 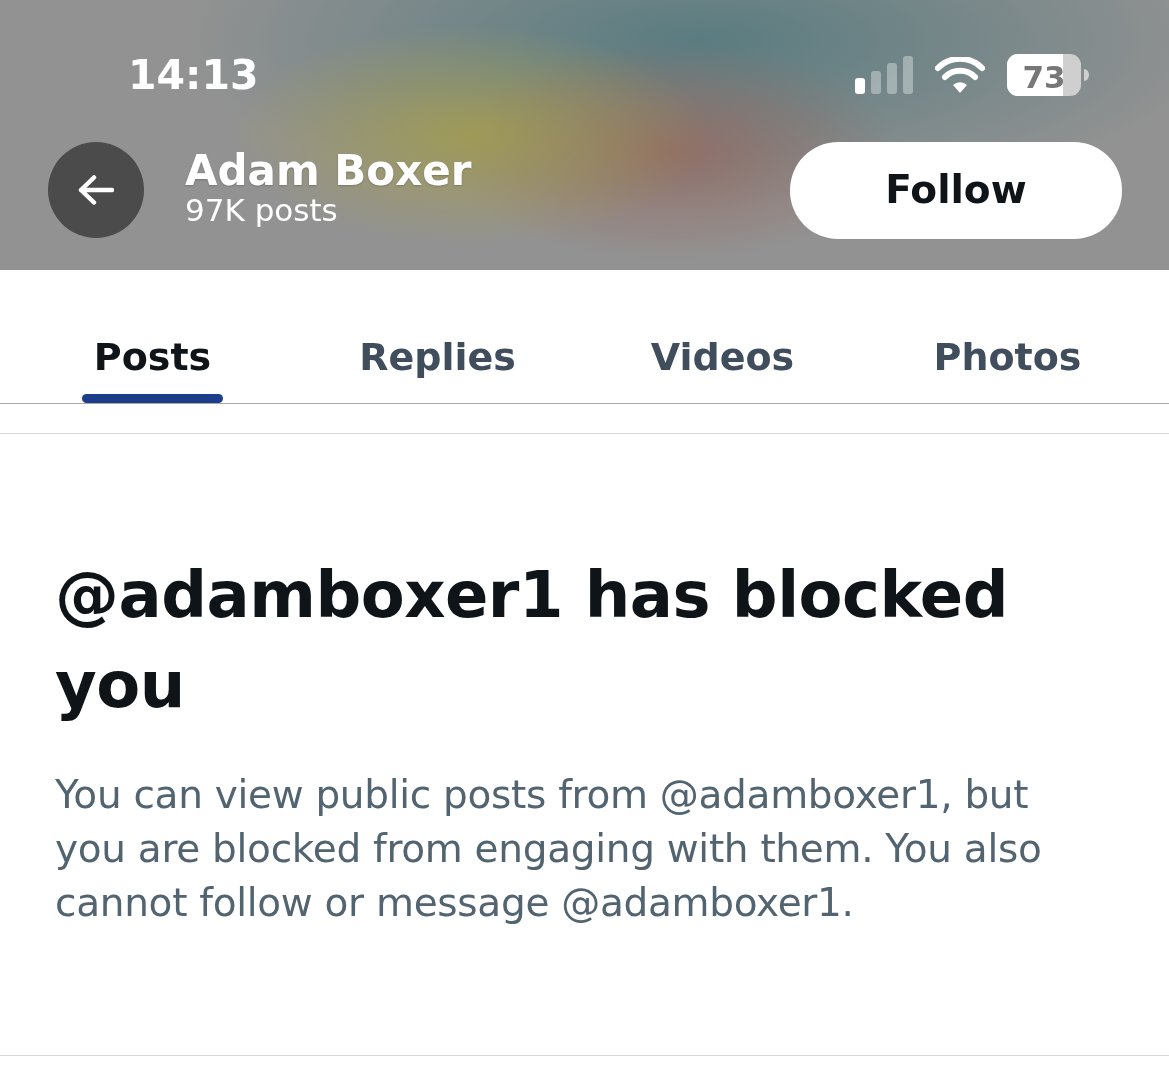 What do you see at coordinates (532, 640) in the screenshot?
I see `blocked-title: @adamboxer1 has blocked you` at bounding box center [532, 640].